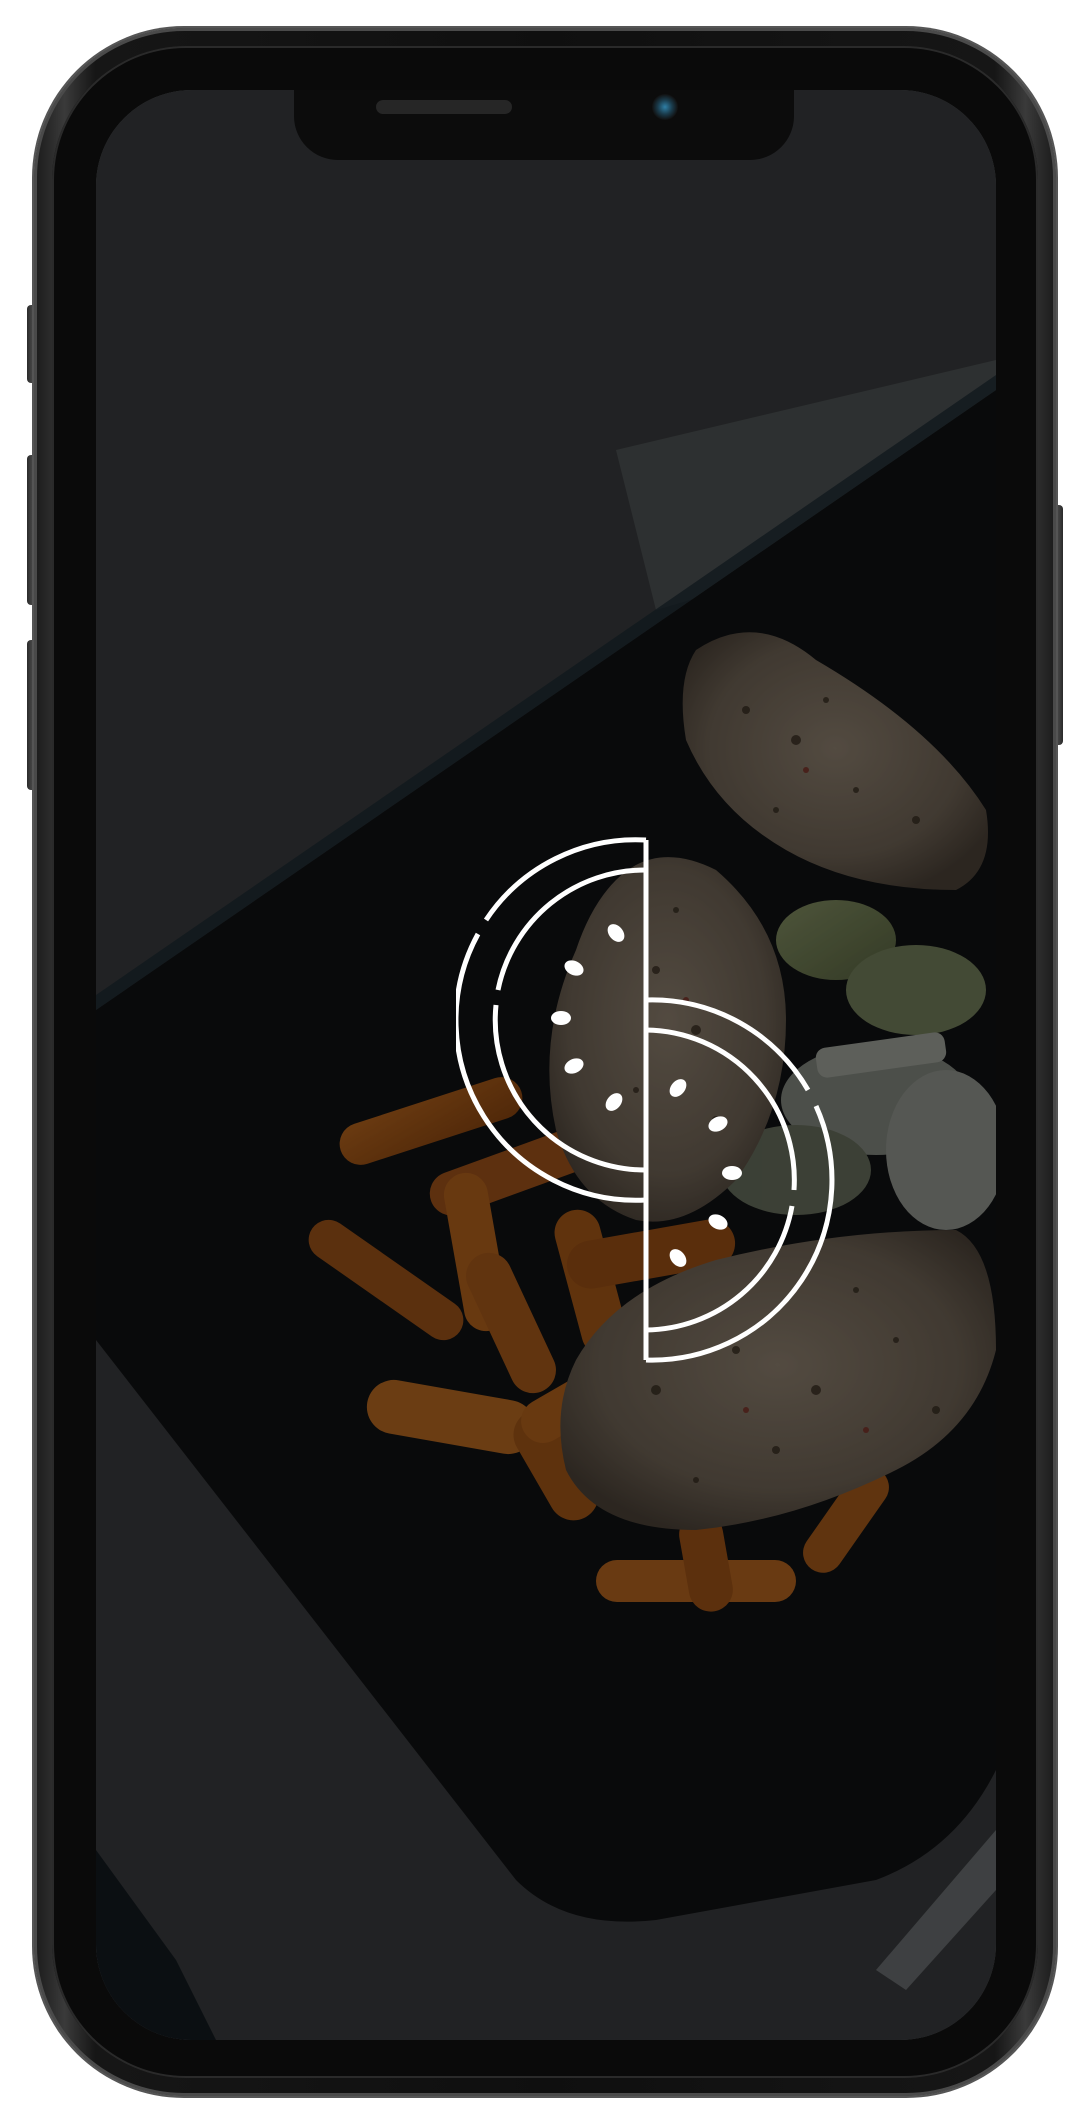 This screenshot has height=2125, width=1090. What do you see at coordinates (665, 107) in the screenshot?
I see `front-camera-icon` at bounding box center [665, 107].